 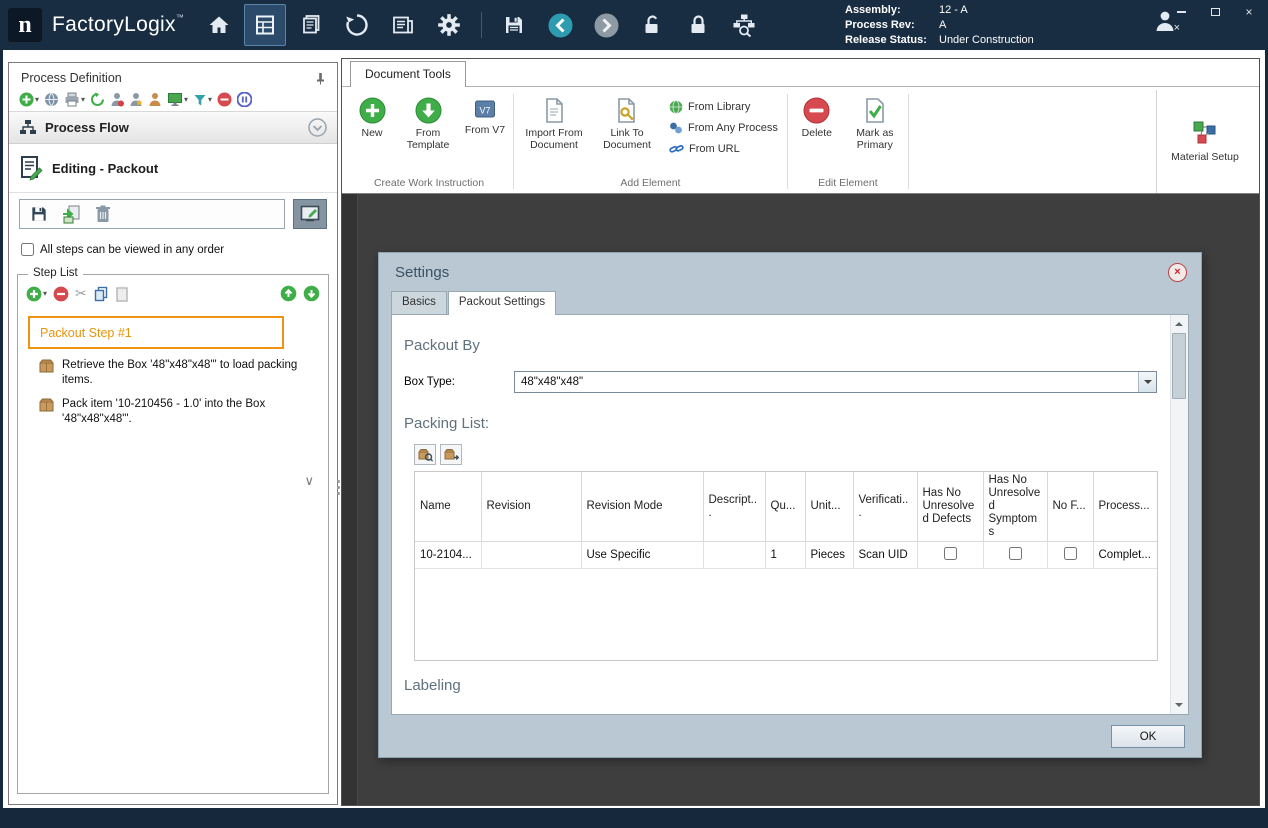 What do you see at coordinates (502, 303) in the screenshot?
I see `tab-packout-settings: Packout Settings` at bounding box center [502, 303].